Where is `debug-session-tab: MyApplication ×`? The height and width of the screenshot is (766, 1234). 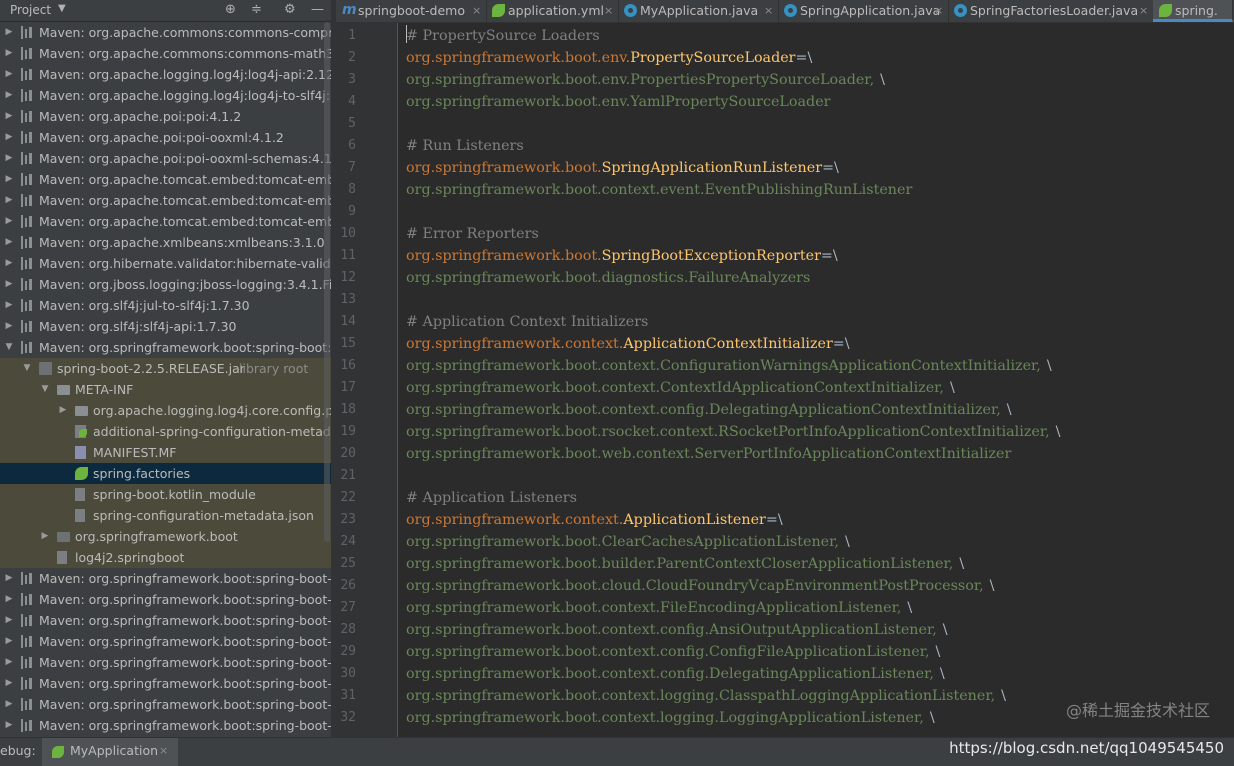 debug-session-tab: MyApplication × is located at coordinates (110, 752).